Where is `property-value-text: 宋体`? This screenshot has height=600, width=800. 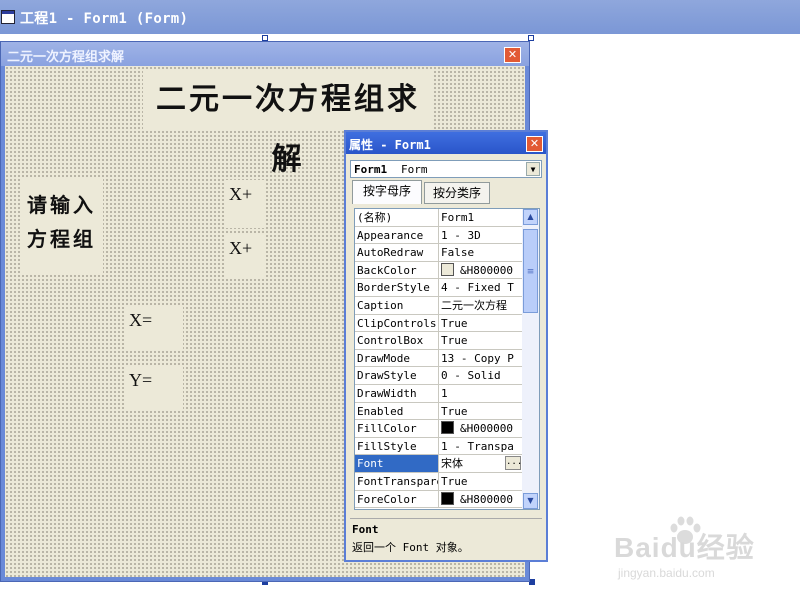 property-value-text: 宋体 is located at coordinates (452, 464).